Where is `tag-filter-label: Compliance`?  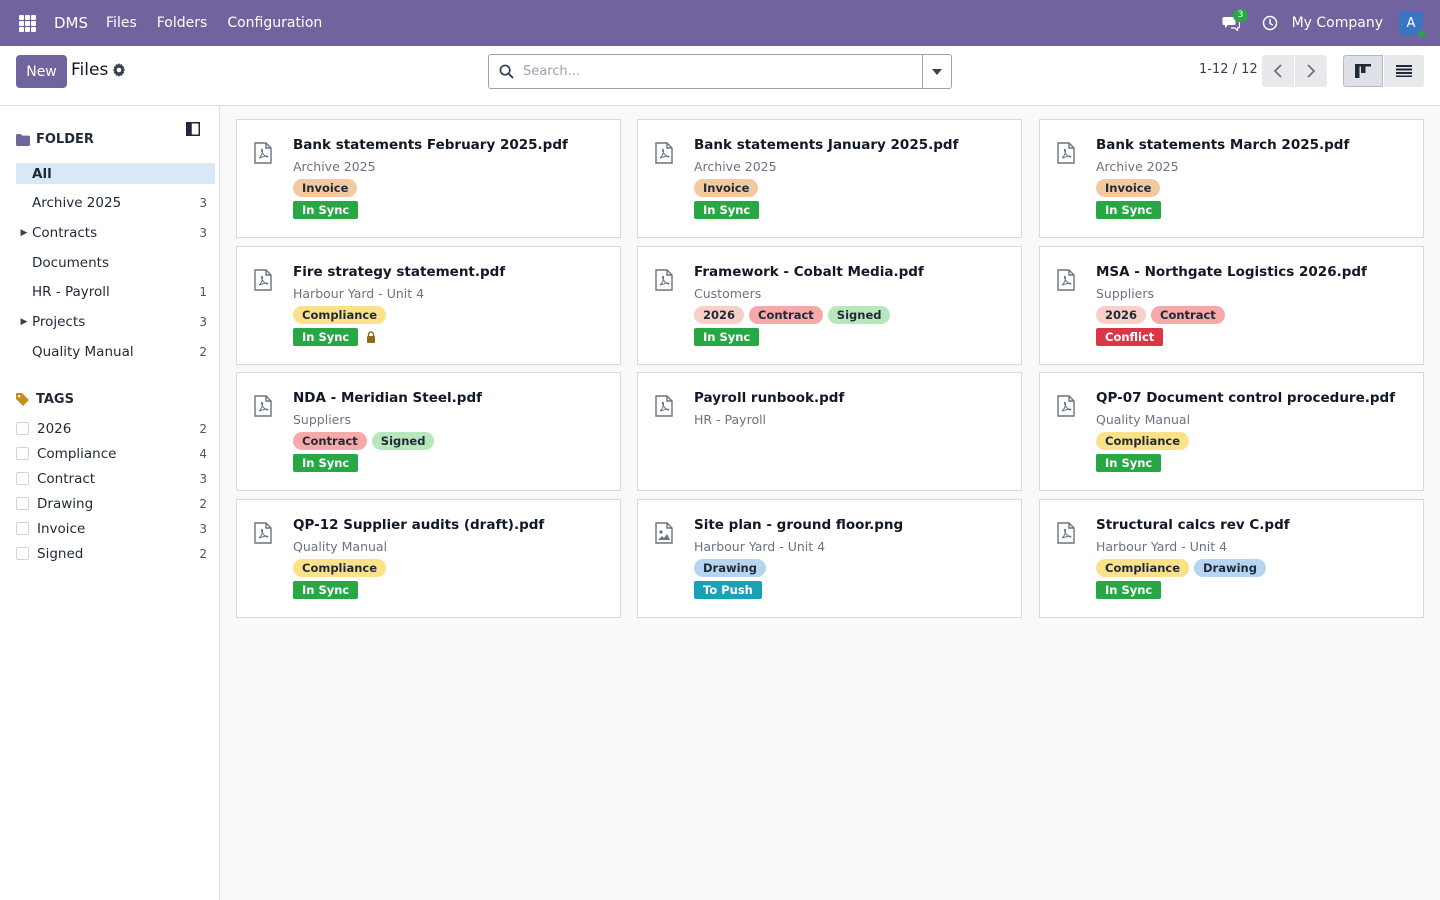 tag-filter-label: Compliance is located at coordinates (77, 453).